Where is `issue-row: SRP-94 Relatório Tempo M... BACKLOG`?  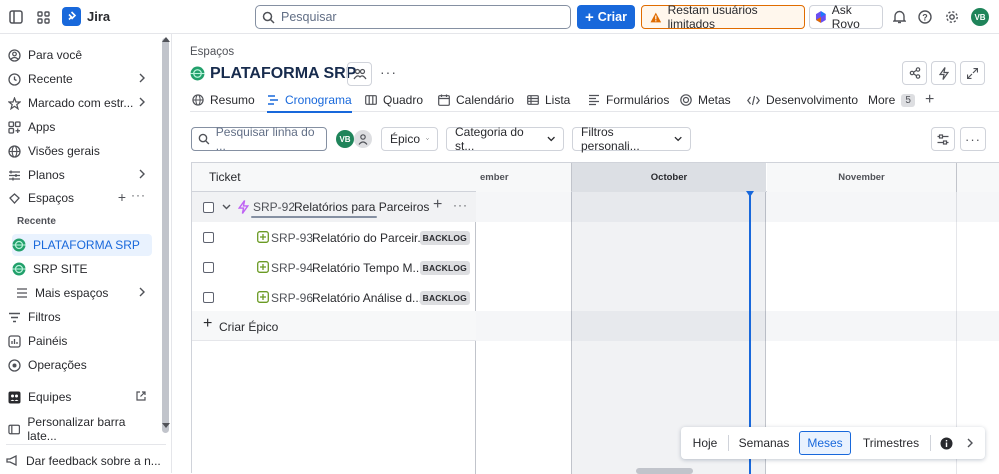
issue-row: SRP-94 Relatório Tempo M... BACKLOG is located at coordinates (334, 267).